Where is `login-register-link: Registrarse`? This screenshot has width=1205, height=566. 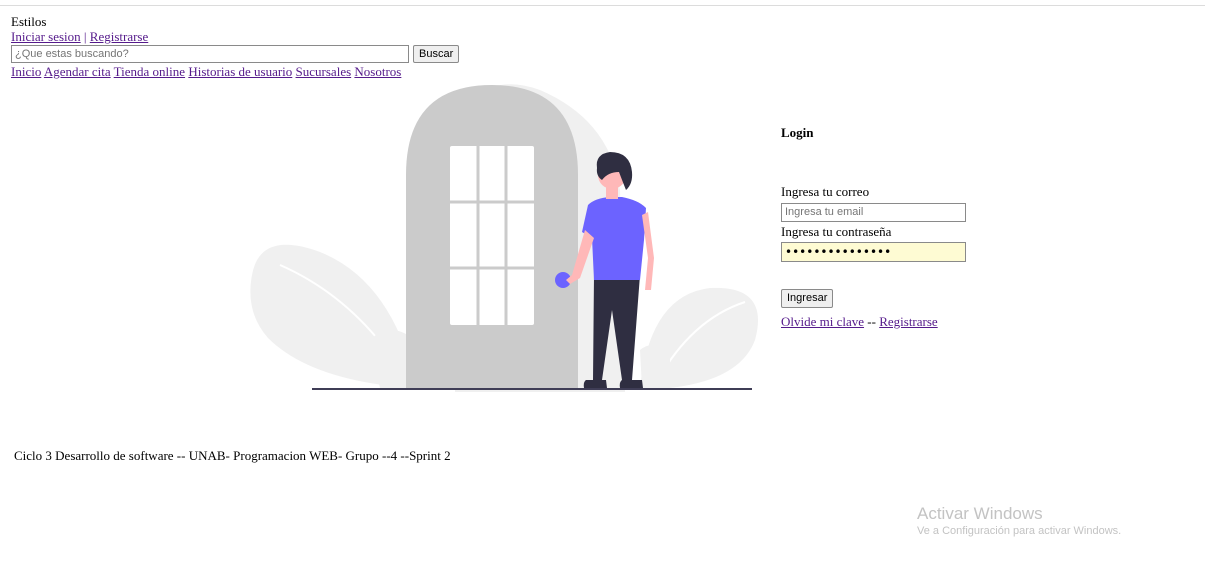 login-register-link: Registrarse is located at coordinates (908, 321).